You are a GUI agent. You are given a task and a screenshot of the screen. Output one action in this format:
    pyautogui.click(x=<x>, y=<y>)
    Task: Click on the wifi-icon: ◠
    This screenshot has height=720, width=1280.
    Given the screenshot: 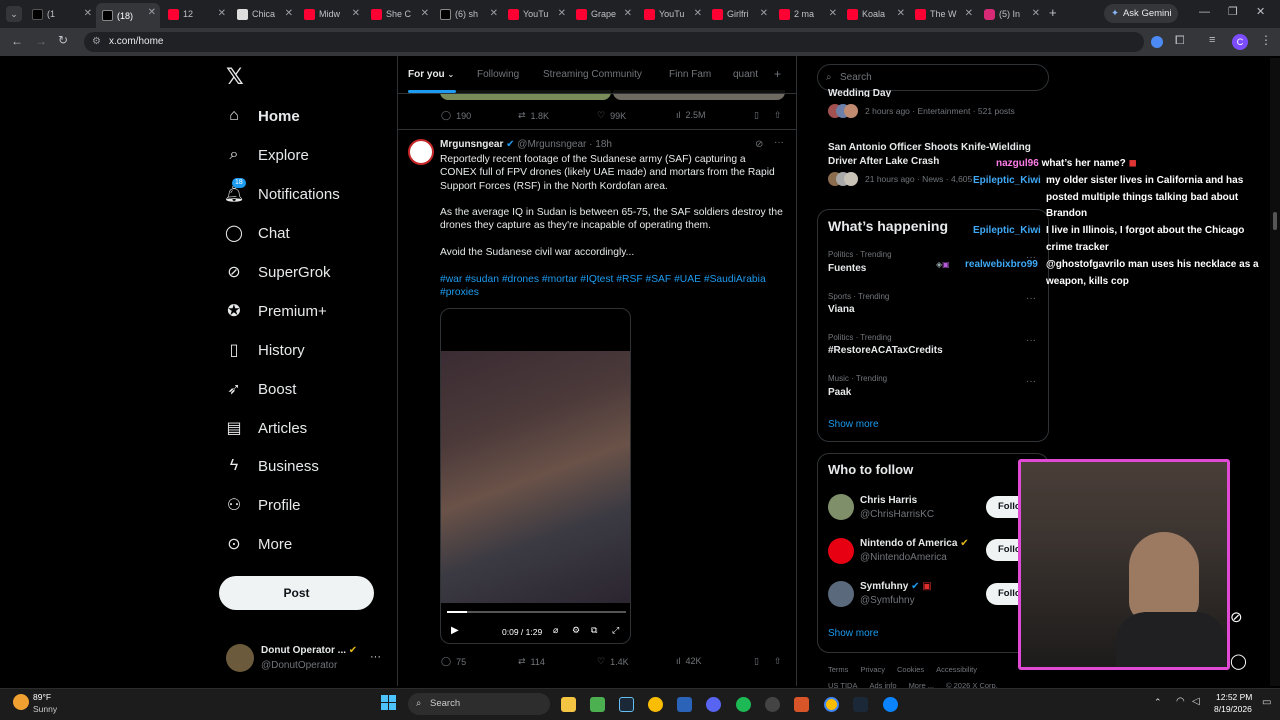 What is the action you would take?
    pyautogui.click(x=1180, y=701)
    